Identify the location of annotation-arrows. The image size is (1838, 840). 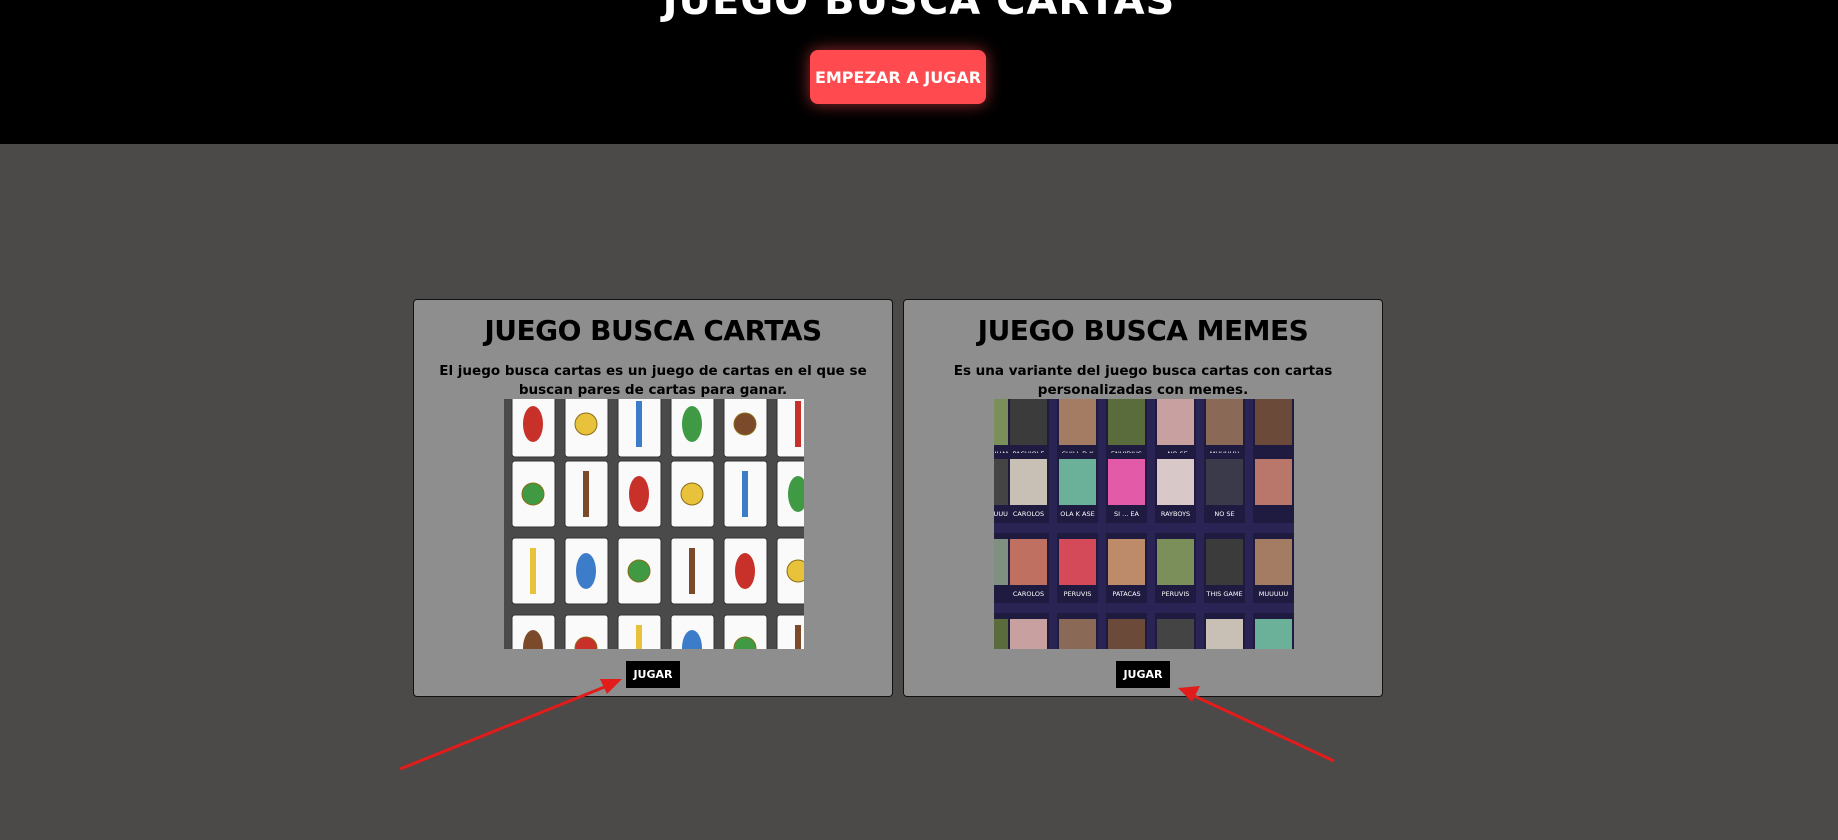
(867, 725).